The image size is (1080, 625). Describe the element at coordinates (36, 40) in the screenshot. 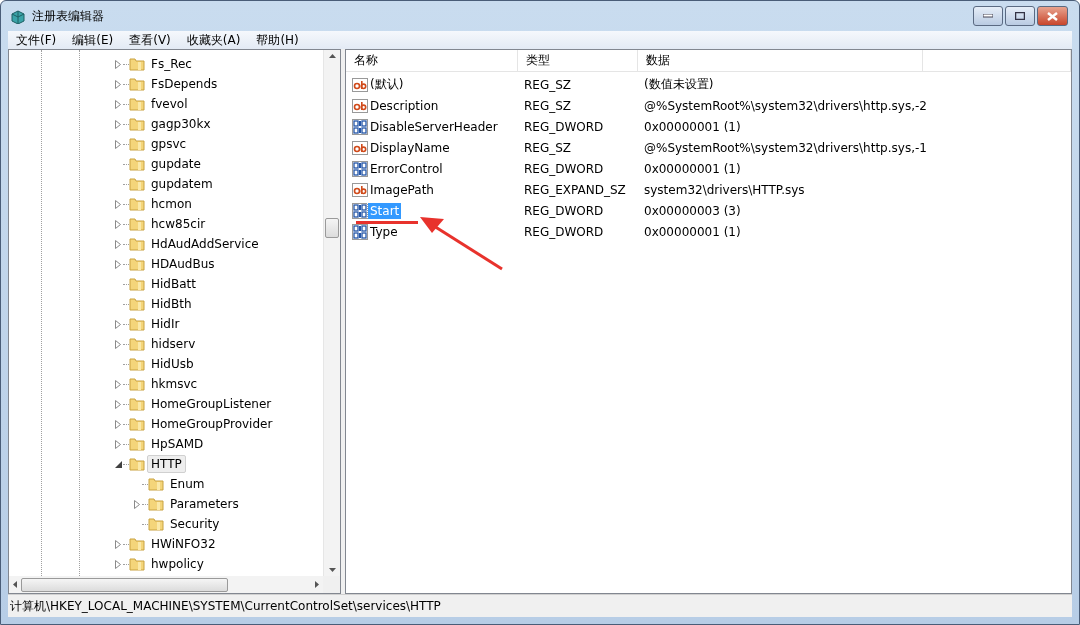

I see `menu-item: 文件(F)` at that location.